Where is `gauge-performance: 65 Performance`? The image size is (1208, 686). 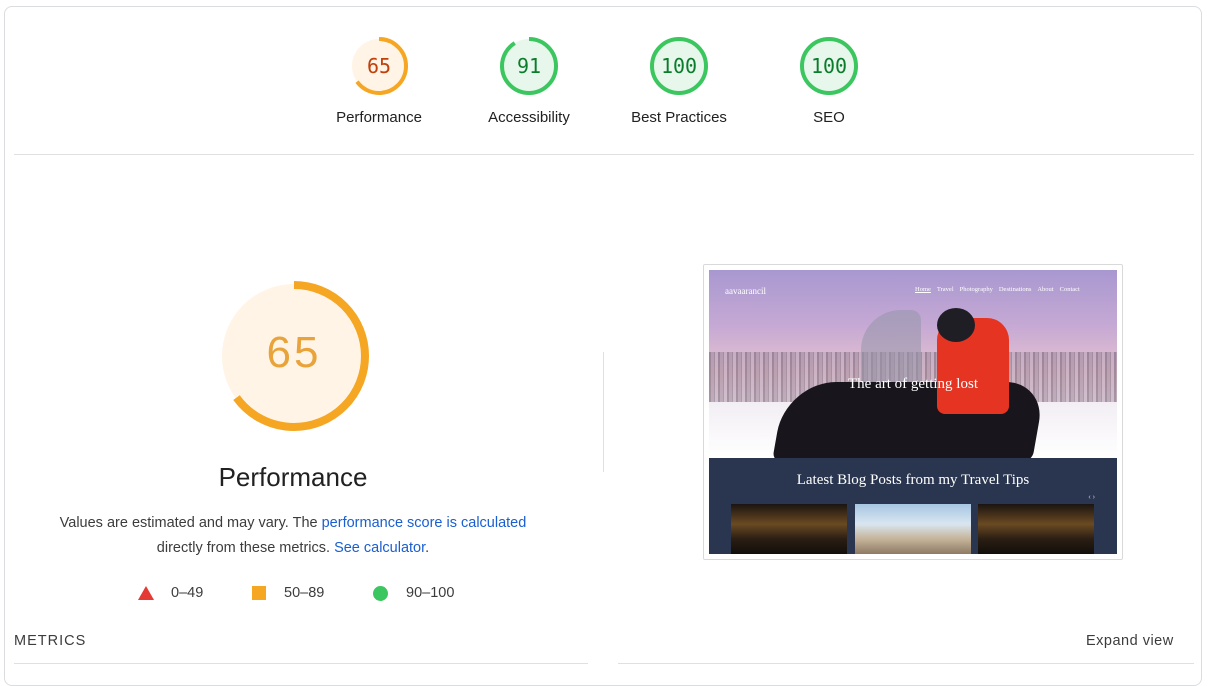
gauge-performance: 65 Performance is located at coordinates (379, 80).